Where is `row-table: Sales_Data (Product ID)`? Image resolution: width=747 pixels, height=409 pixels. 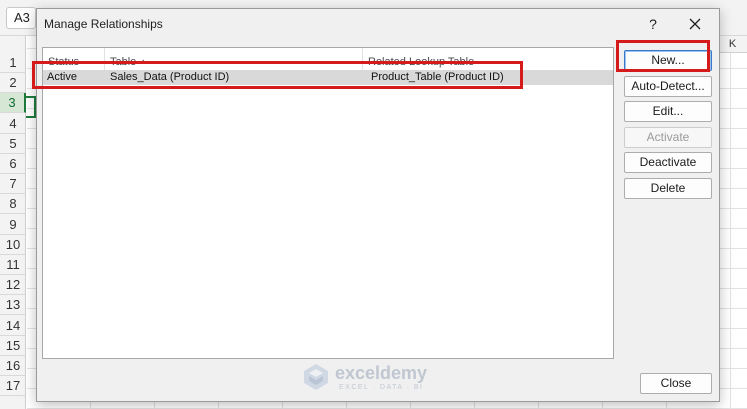 row-table: Sales_Data (Product ID) is located at coordinates (170, 77).